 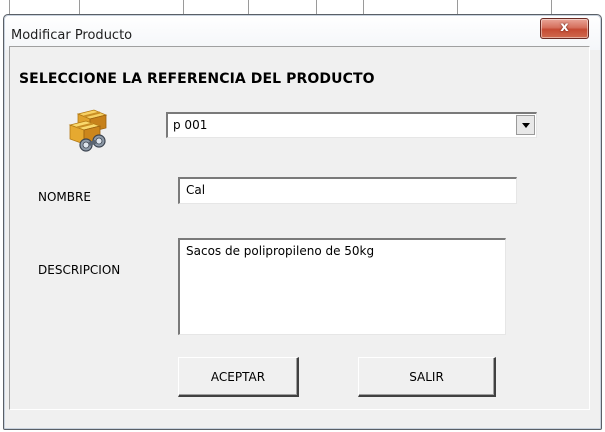 I want to click on dropdown-button, so click(x=525, y=125).